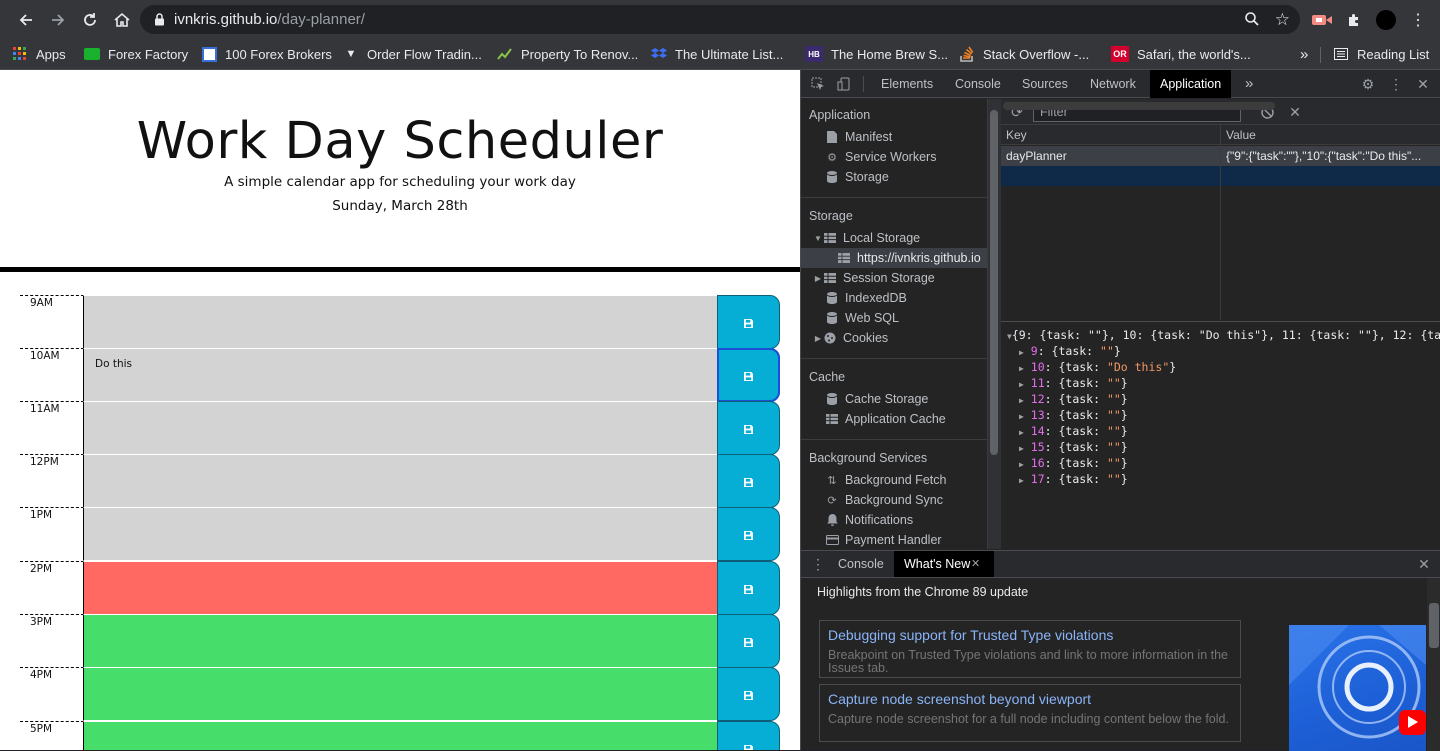 This screenshot has height=751, width=1440. Describe the element at coordinates (1073, 383) in the screenshot. I see `preview-item: ▶ 11: {task: ""}` at that location.